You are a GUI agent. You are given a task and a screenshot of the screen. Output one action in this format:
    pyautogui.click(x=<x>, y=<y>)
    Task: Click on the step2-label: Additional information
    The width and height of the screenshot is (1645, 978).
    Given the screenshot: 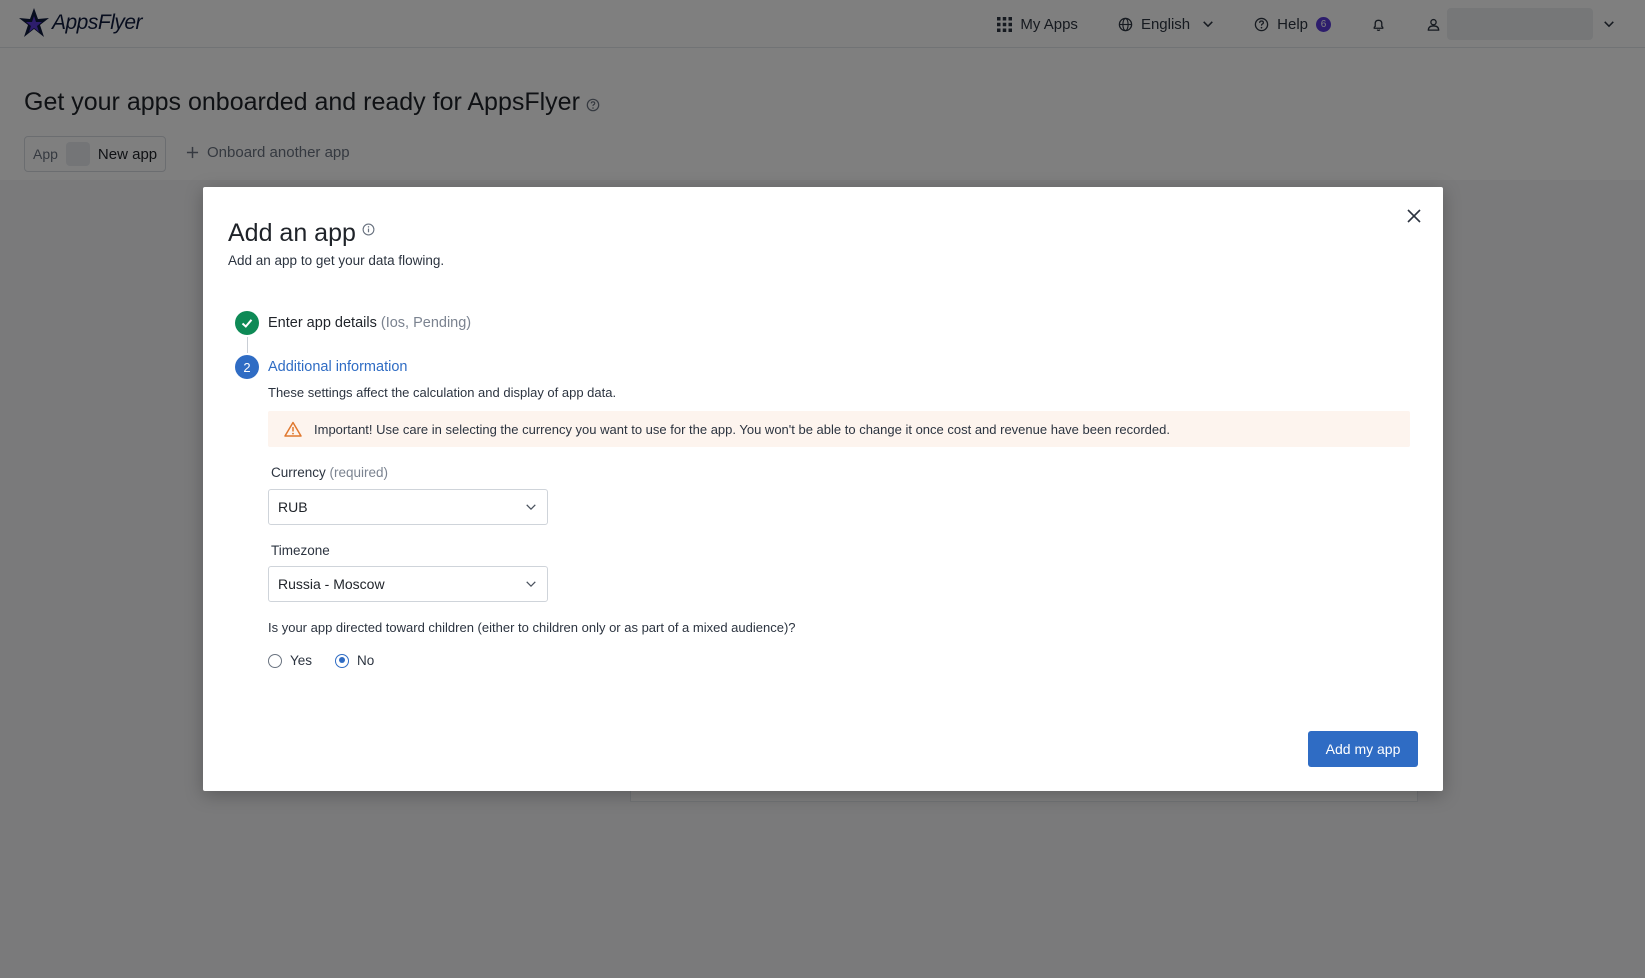 What is the action you would take?
    pyautogui.click(x=338, y=367)
    